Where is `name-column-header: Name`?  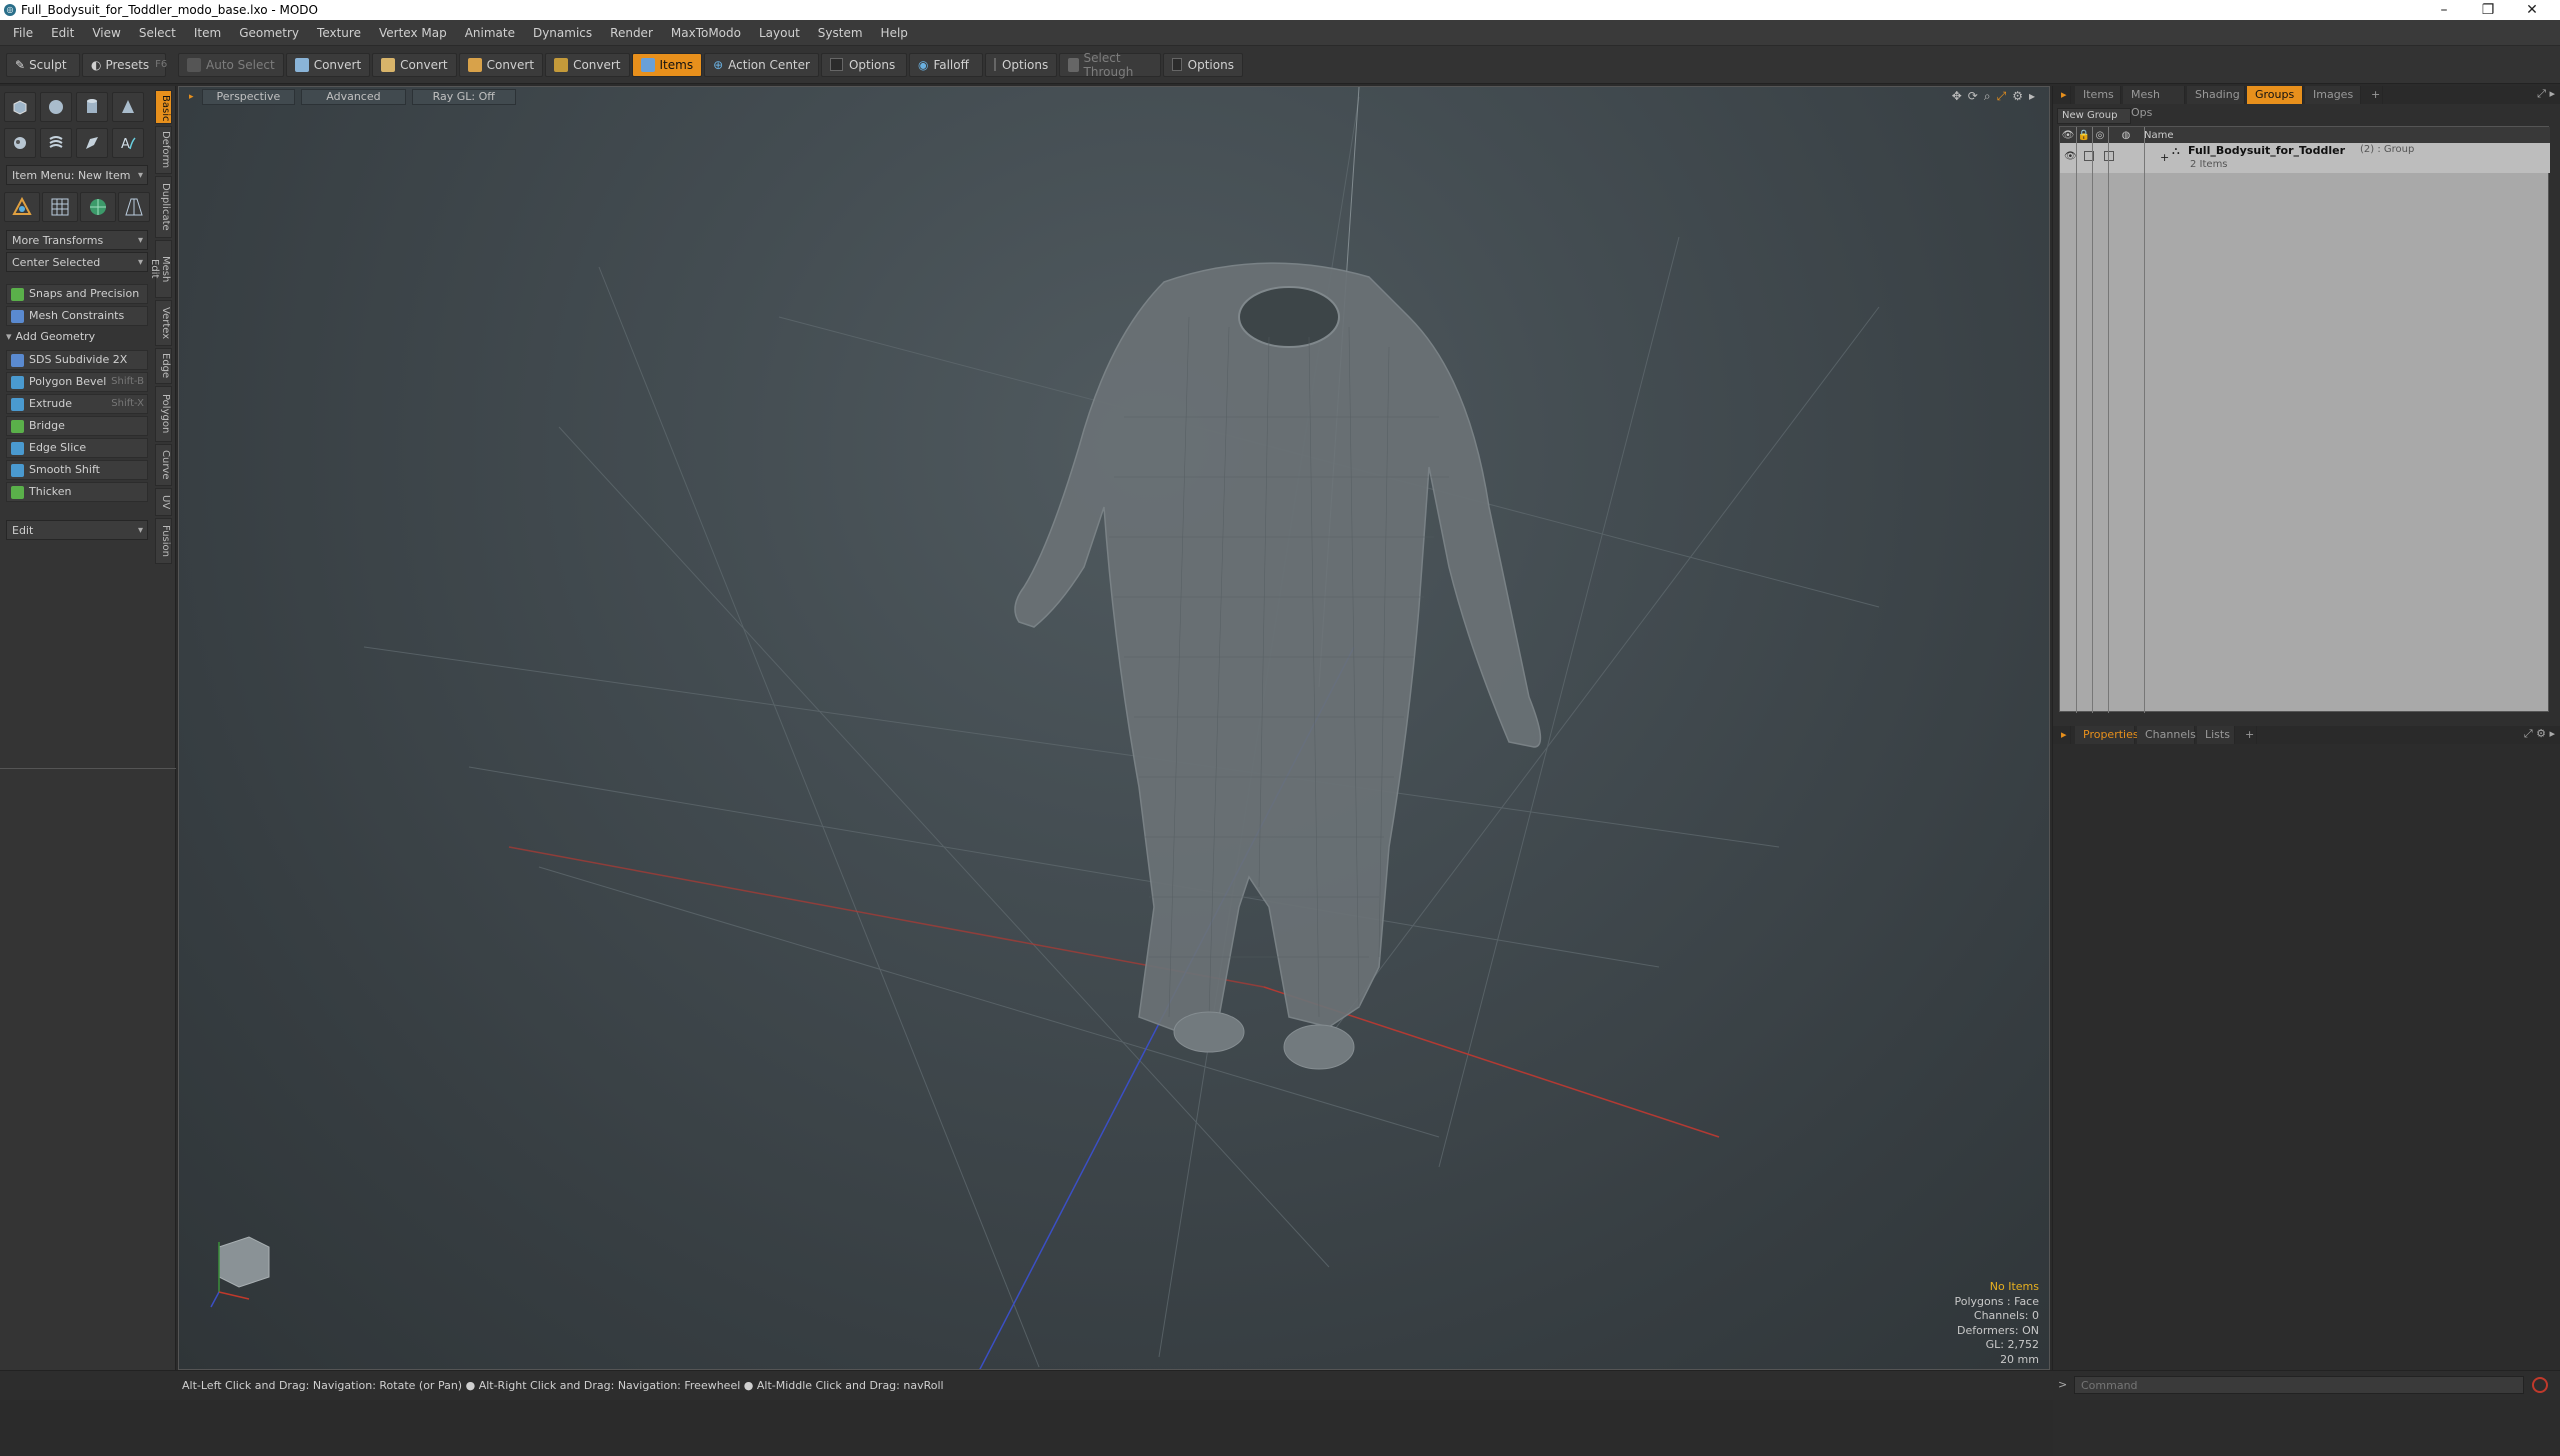 name-column-header: Name is located at coordinates (2159, 135).